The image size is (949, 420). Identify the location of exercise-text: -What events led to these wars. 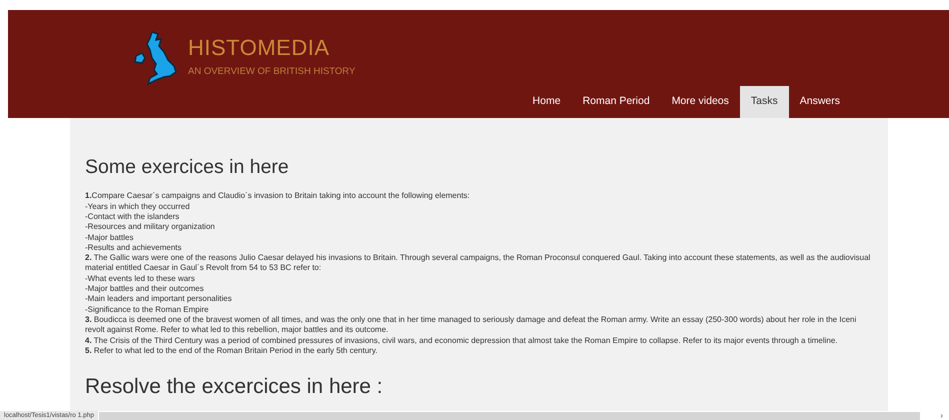
(140, 279).